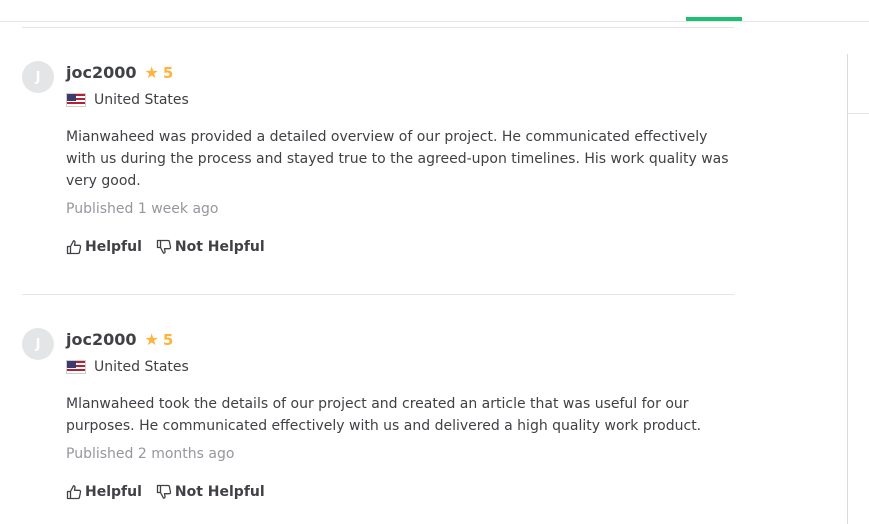 The height and width of the screenshot is (524, 869). I want to click on published-date: Published 2 months ago, so click(150, 454).